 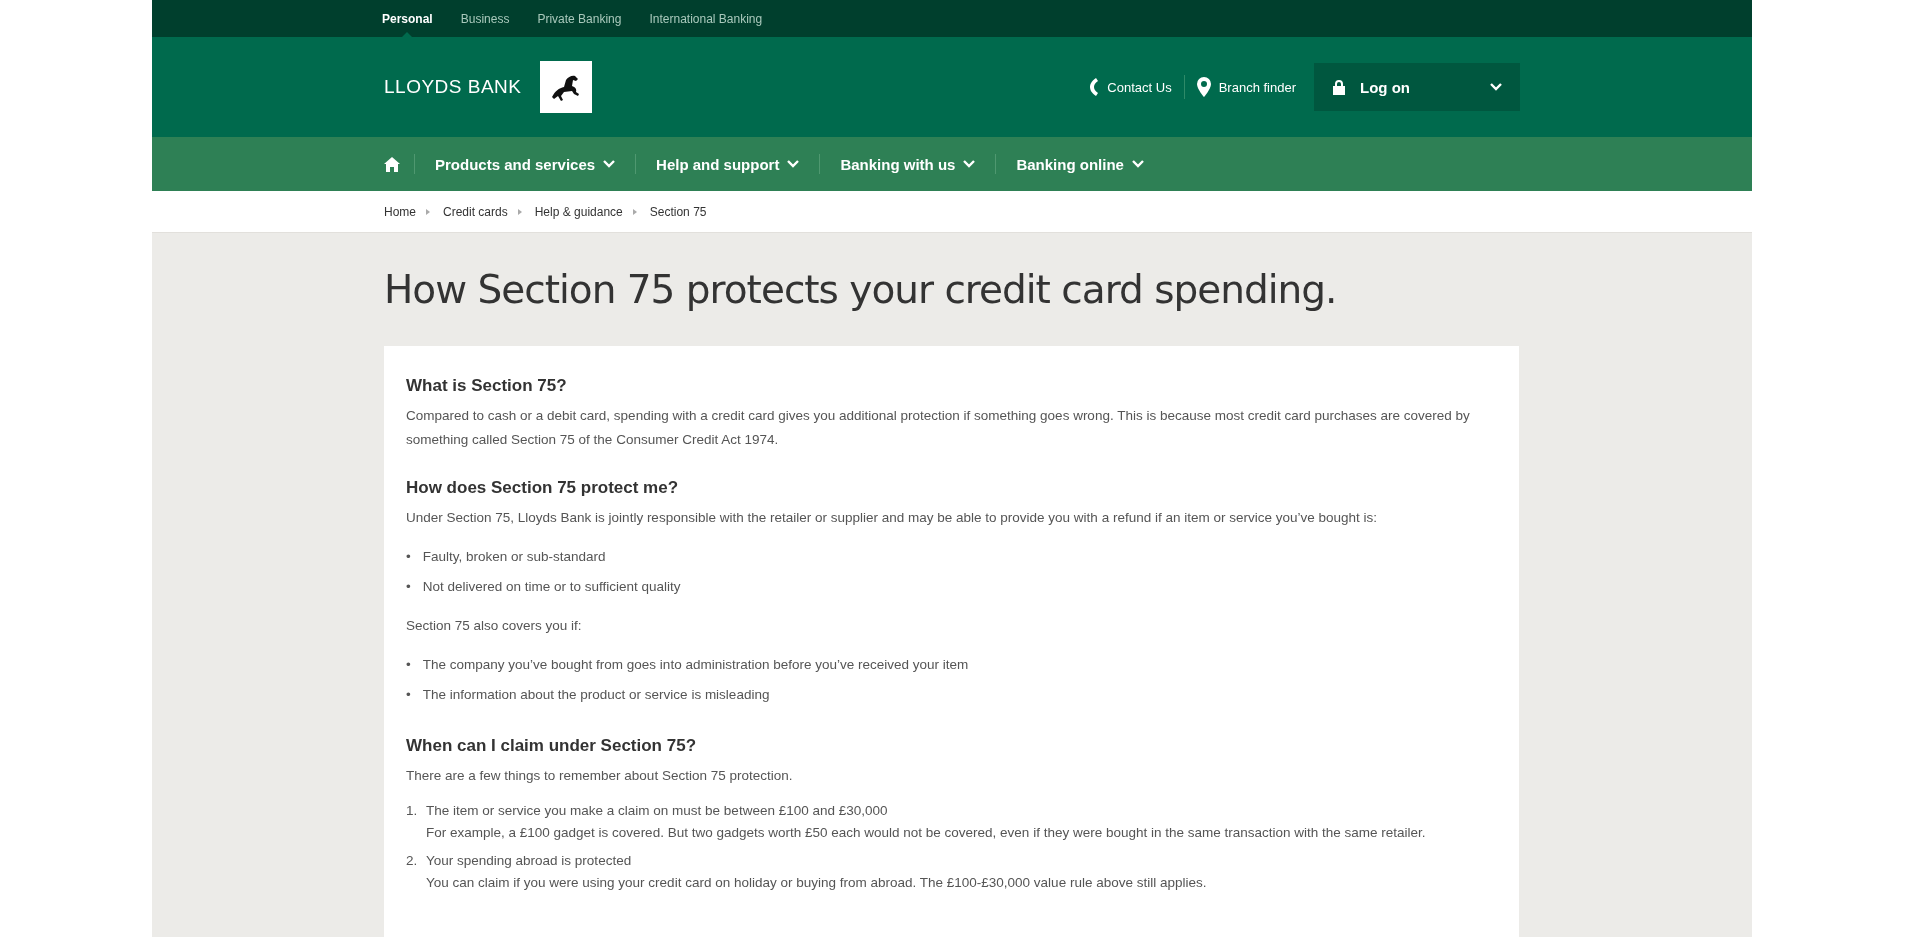 What do you see at coordinates (529, 861) in the screenshot?
I see `list-item-title: Your spending abroad is protected` at bounding box center [529, 861].